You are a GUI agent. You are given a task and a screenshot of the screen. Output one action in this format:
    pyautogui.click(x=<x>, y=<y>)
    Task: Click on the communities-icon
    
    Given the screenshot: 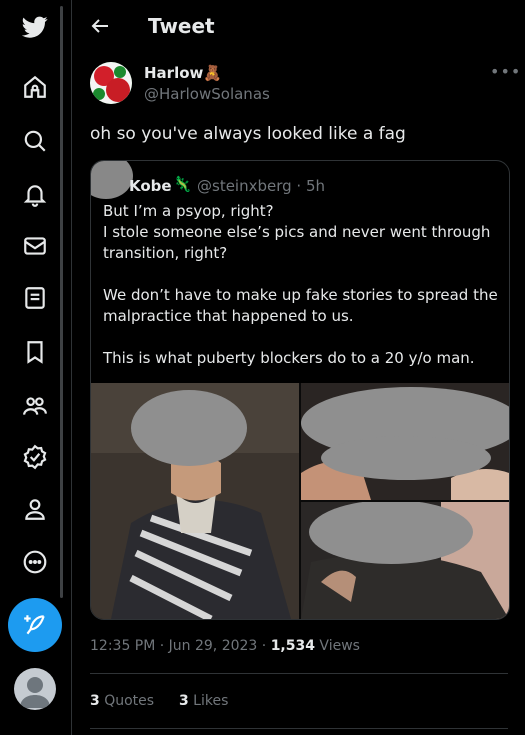 What is the action you would take?
    pyautogui.click(x=35, y=406)
    